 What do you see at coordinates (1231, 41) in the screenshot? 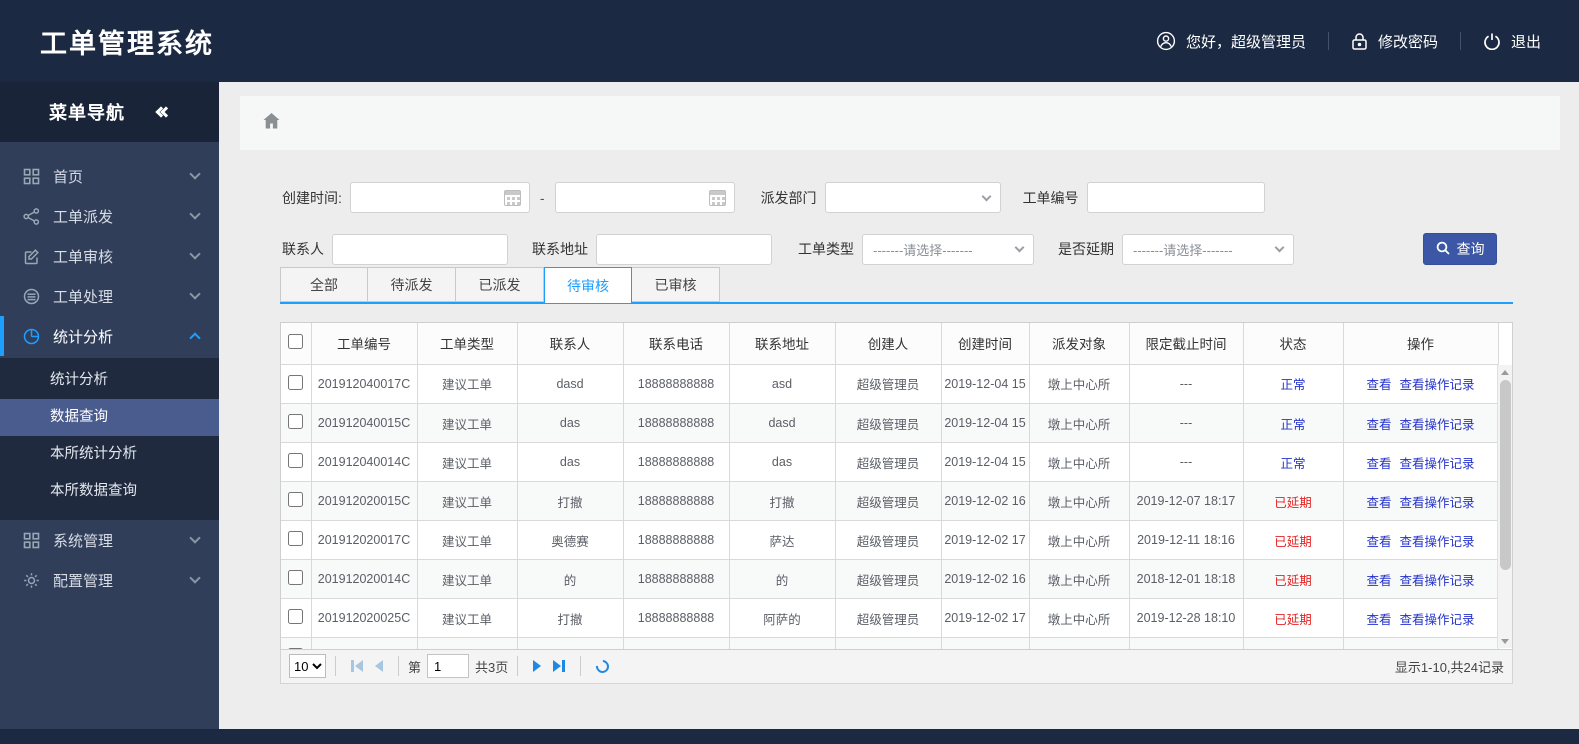
I see `user-greeting: 您好，超级管理员` at bounding box center [1231, 41].